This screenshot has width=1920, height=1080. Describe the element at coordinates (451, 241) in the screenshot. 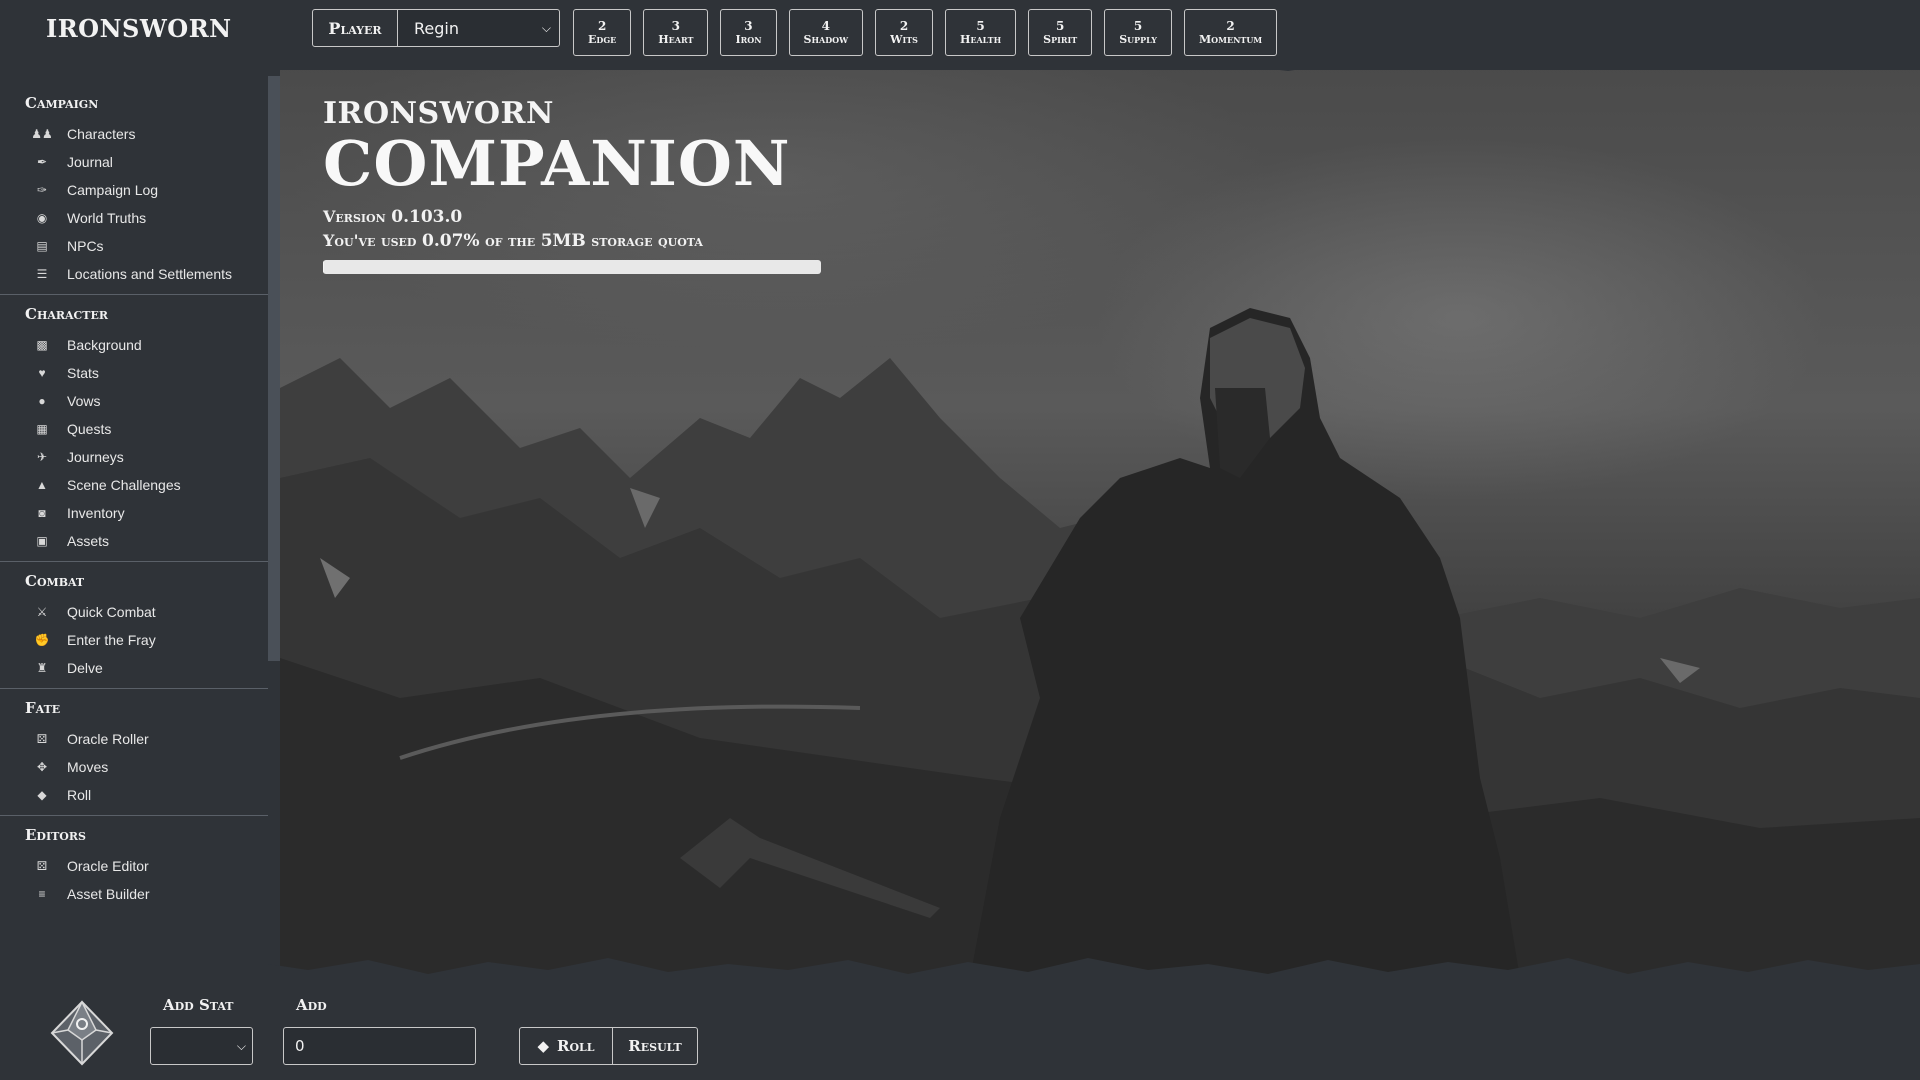

I see `quota-percent: 0.07%` at that location.